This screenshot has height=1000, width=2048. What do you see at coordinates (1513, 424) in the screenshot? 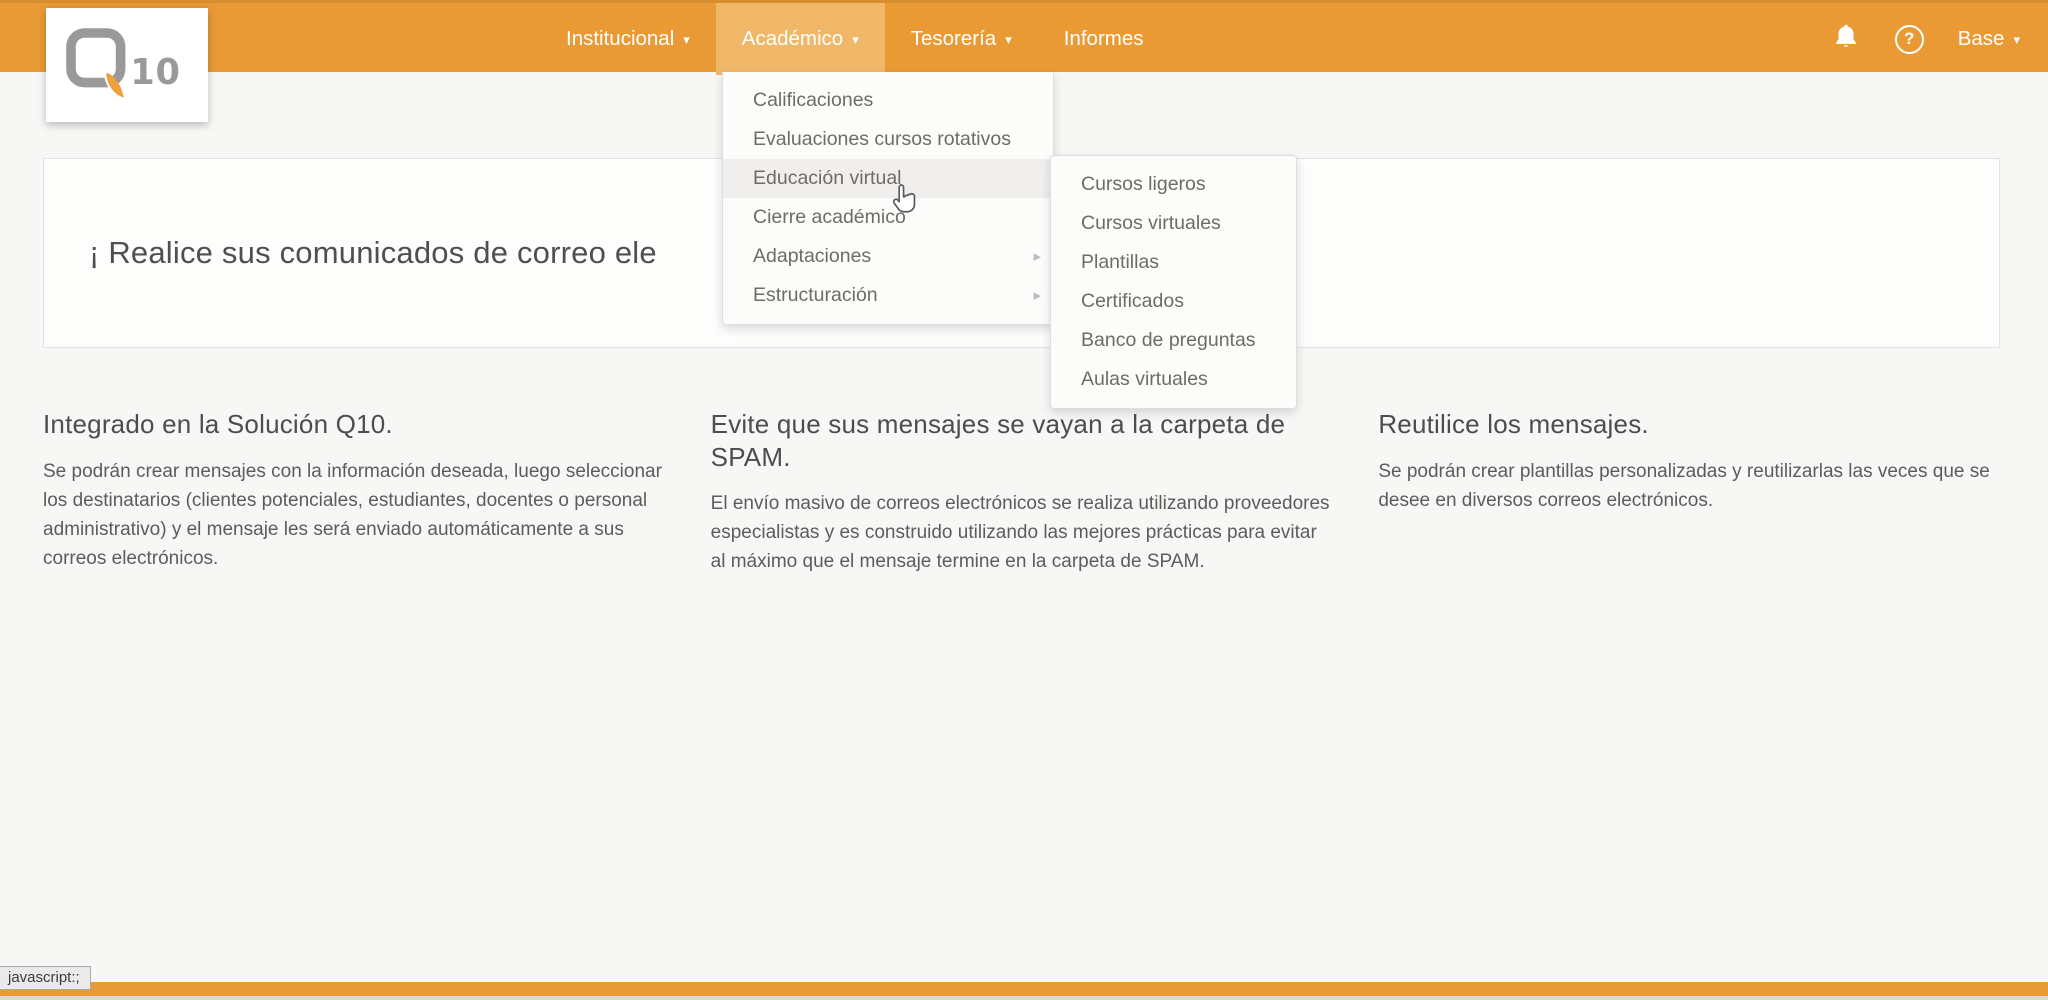
I see `feature-title: Reutilice los mensajes.` at bounding box center [1513, 424].